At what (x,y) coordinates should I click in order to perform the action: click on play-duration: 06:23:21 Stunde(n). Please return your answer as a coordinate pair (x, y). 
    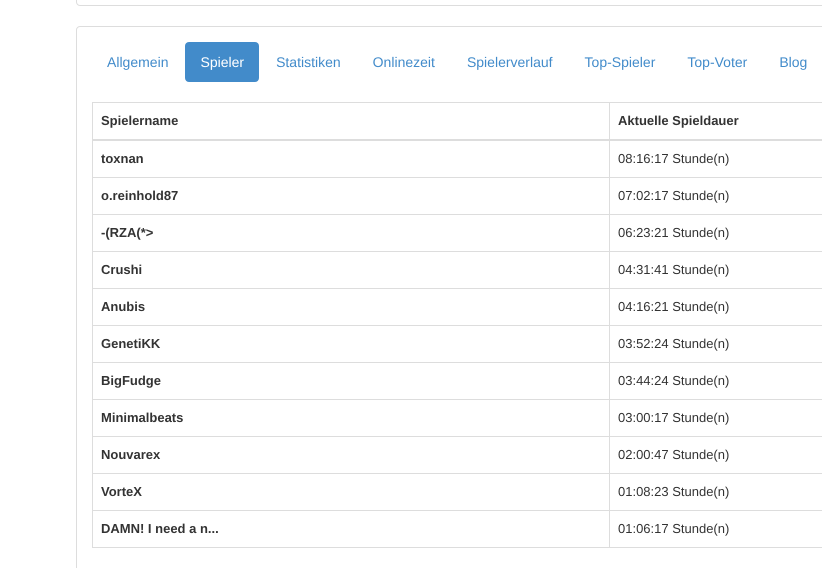
    Looking at the image, I should click on (674, 232).